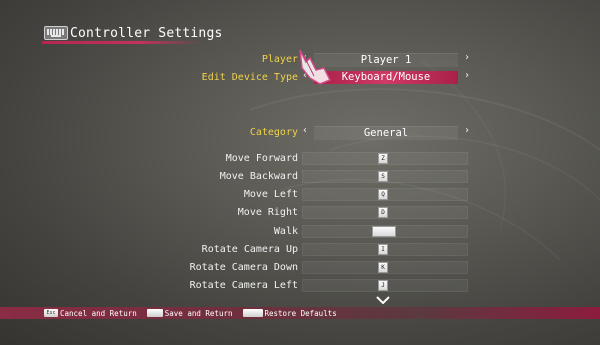 This screenshot has width=600, height=345. I want to click on key-cap: J, so click(383, 285).